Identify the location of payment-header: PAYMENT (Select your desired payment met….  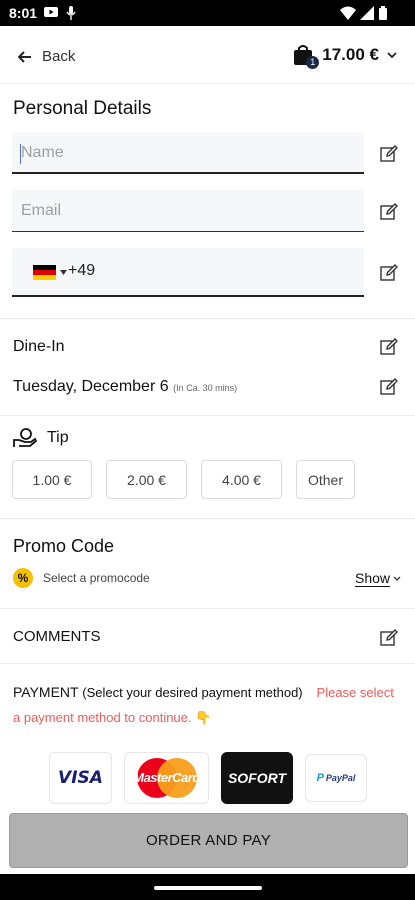
(208, 705).